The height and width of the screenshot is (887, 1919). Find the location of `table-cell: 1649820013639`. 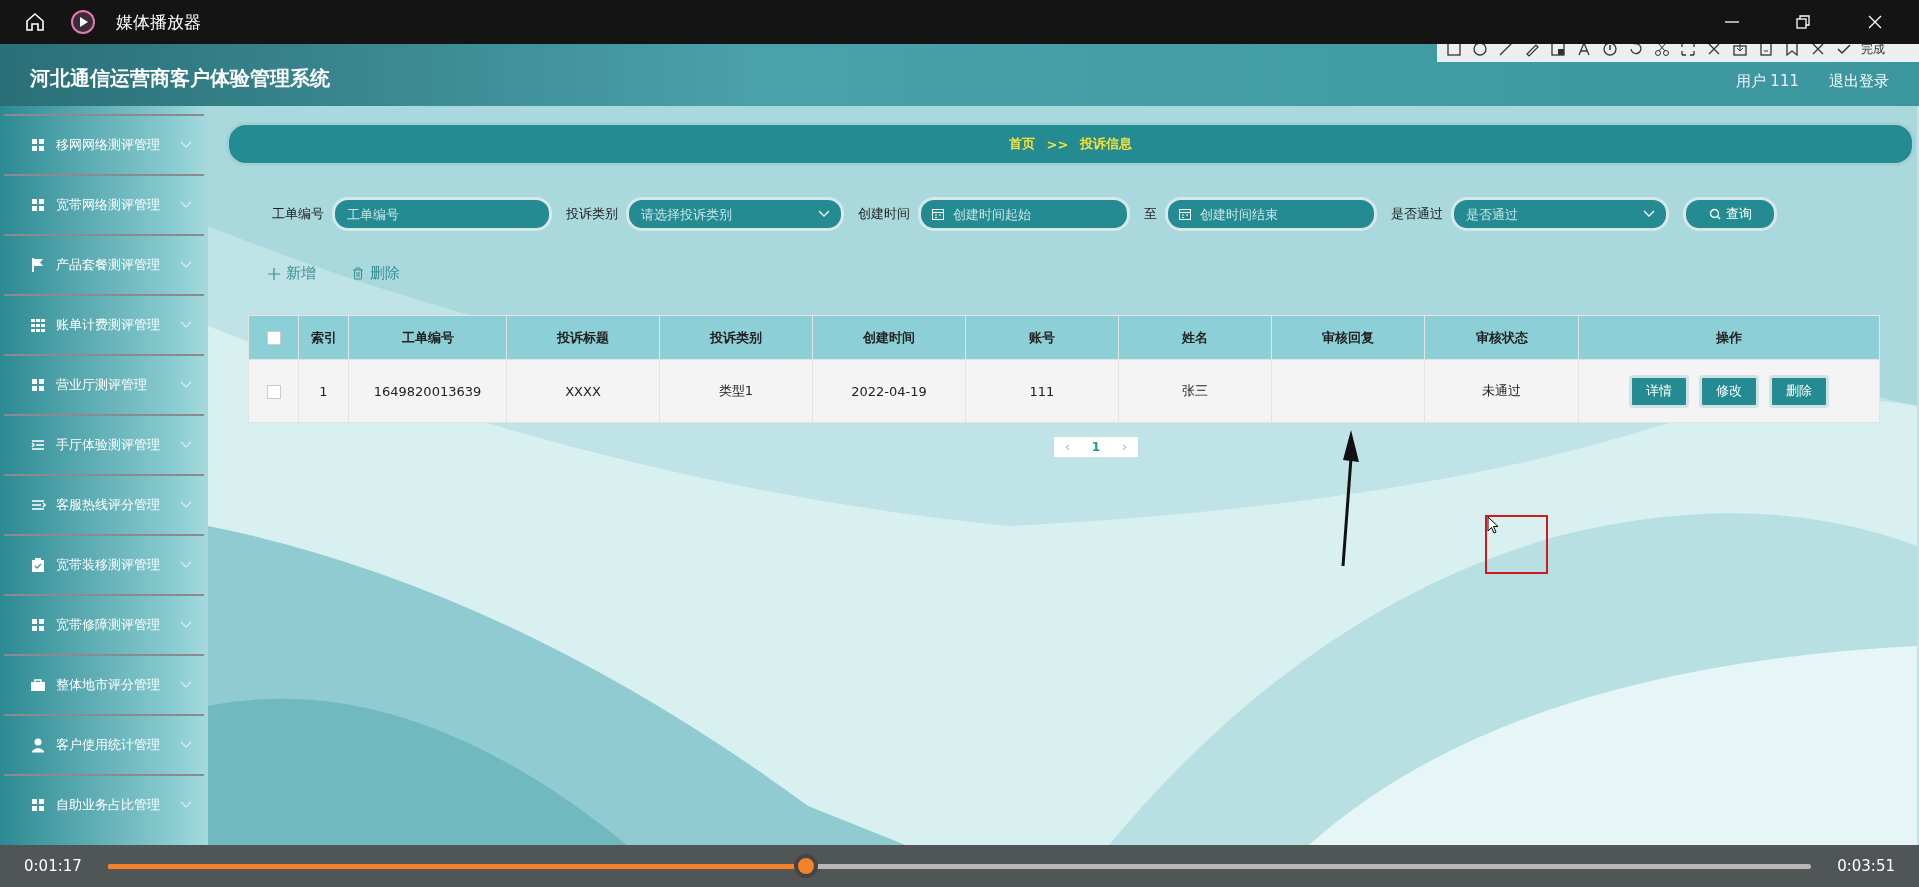

table-cell: 1649820013639 is located at coordinates (427, 391).